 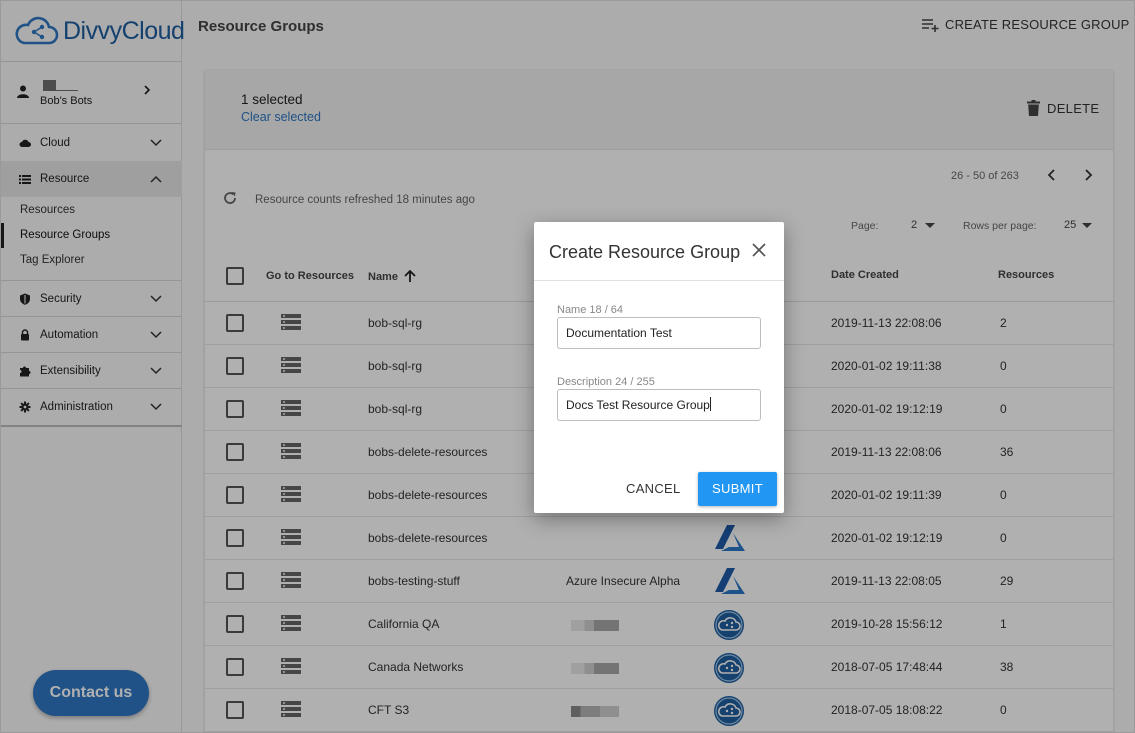 I want to click on description-value: Docs Test Resource Group, so click(x=638, y=405).